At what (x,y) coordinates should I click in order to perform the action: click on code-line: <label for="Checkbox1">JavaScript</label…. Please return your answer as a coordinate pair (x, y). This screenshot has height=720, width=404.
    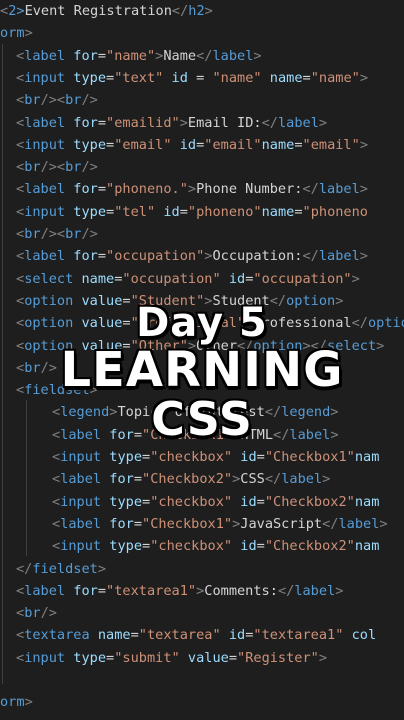
    Looking at the image, I should click on (202, 524).